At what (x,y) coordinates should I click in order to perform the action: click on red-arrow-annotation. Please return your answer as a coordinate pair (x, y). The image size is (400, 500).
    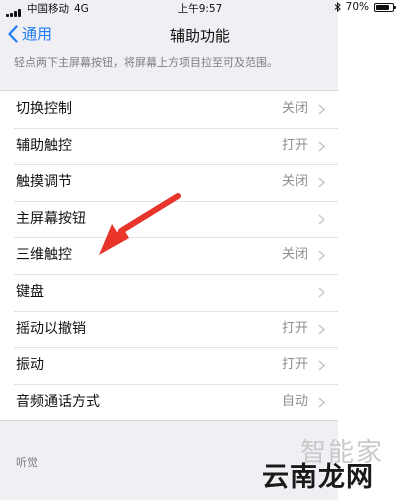
    Looking at the image, I should click on (140, 224).